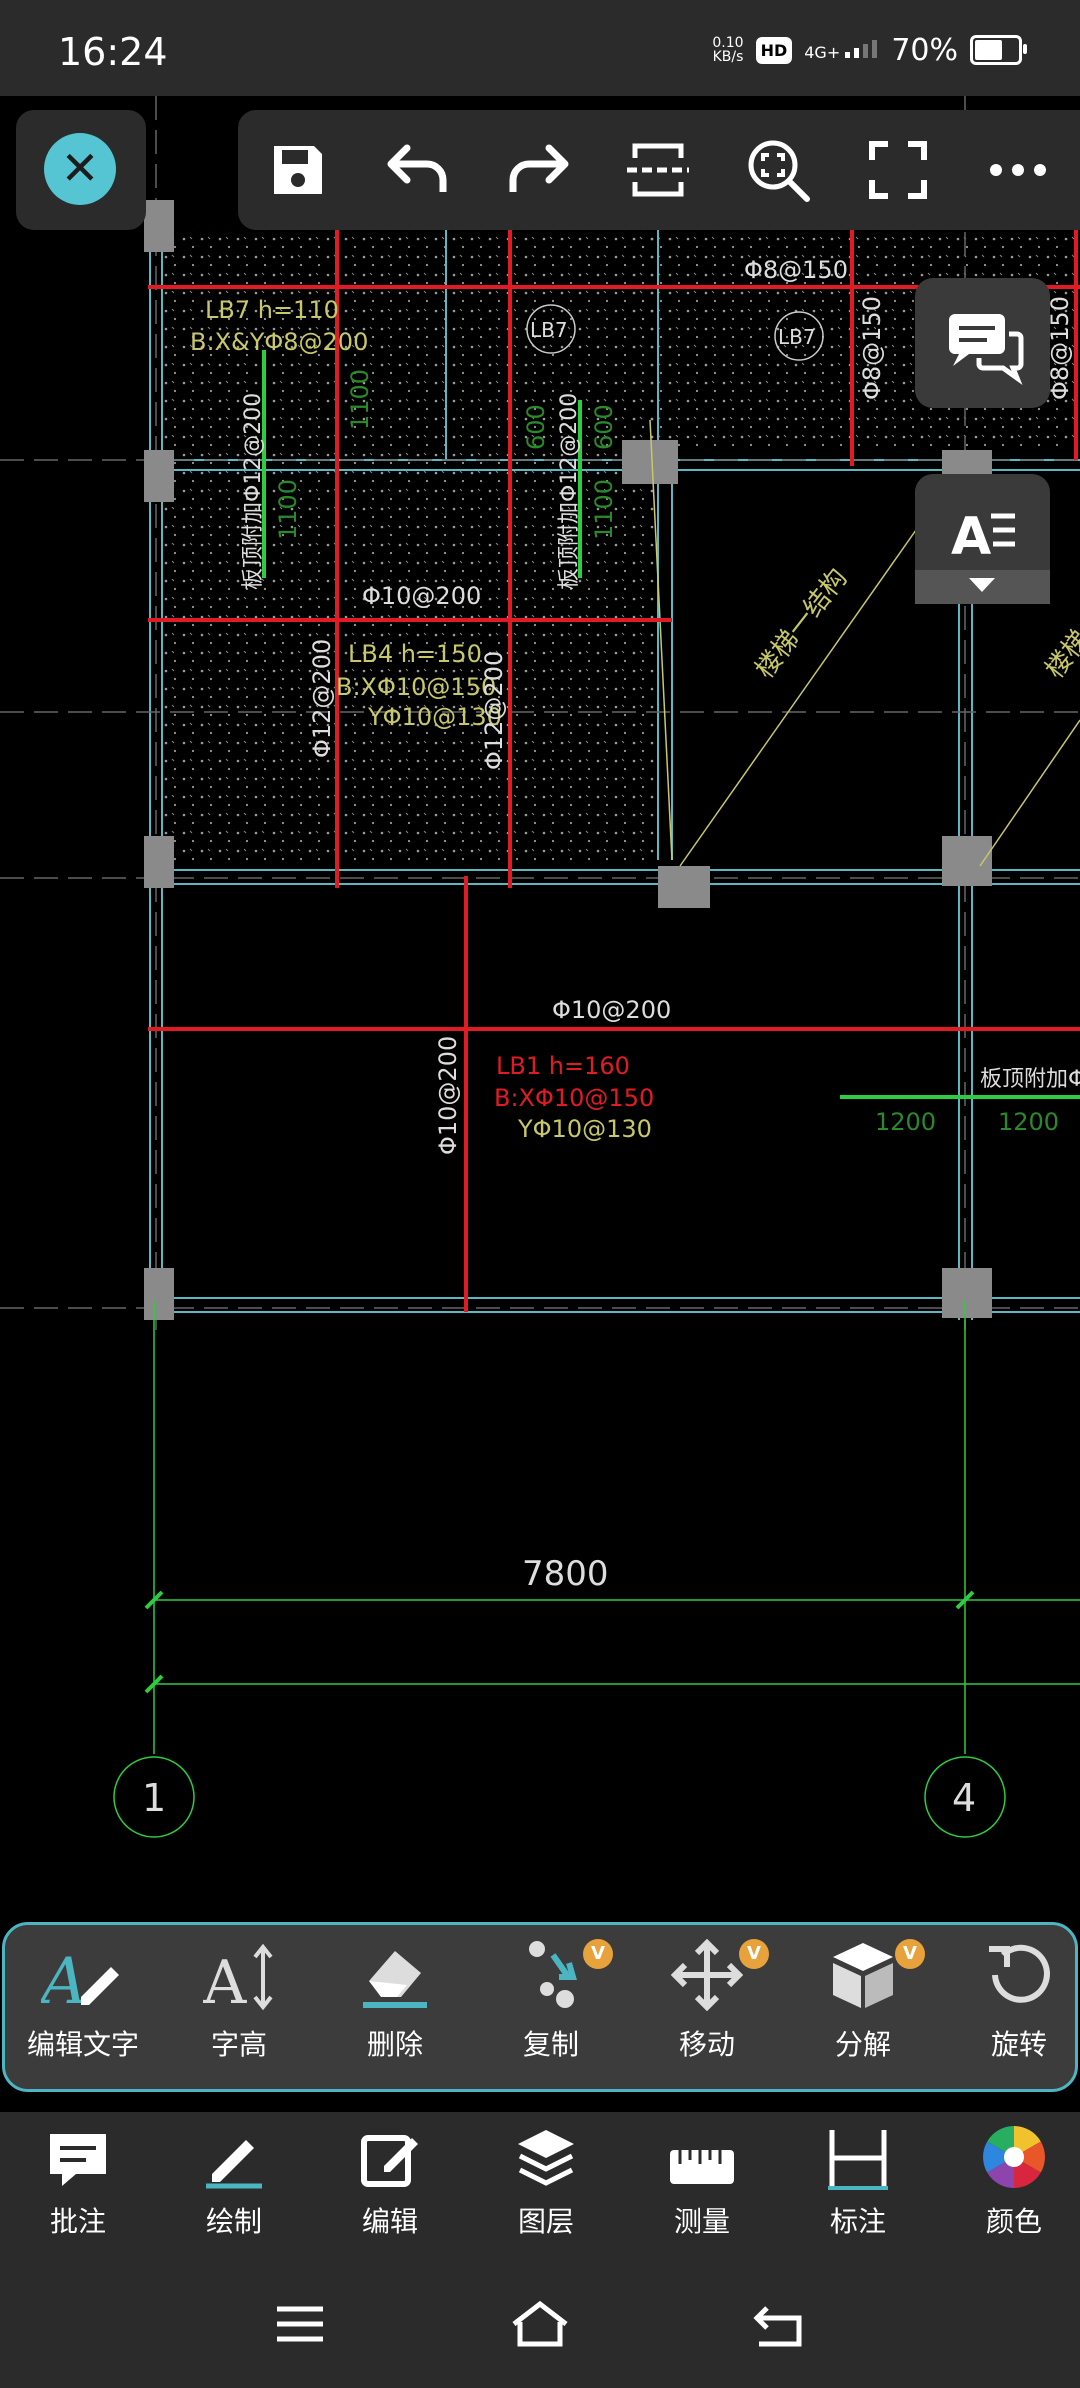 This screenshot has width=1080, height=2388. I want to click on rebar-12-200-b: Φ12@200, so click(494, 710).